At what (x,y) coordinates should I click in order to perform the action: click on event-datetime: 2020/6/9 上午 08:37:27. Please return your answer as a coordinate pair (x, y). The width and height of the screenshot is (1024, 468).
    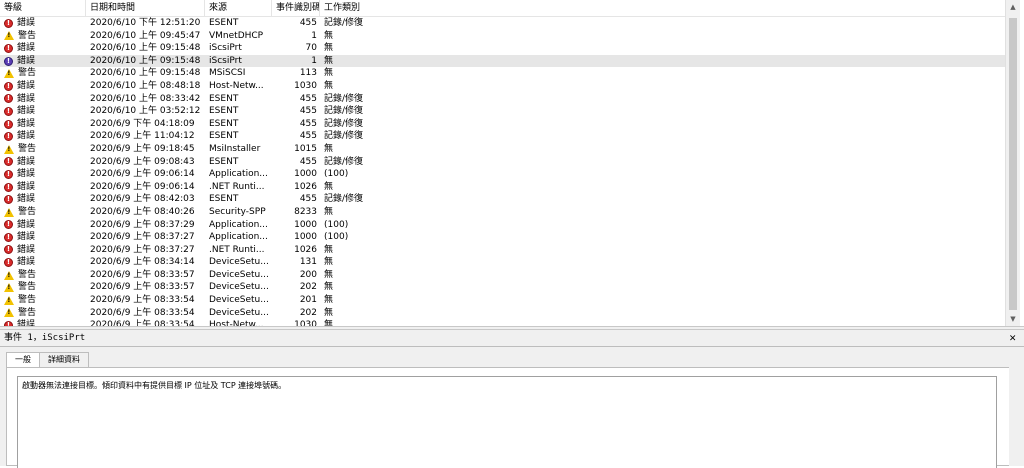
    Looking at the image, I should click on (142, 237).